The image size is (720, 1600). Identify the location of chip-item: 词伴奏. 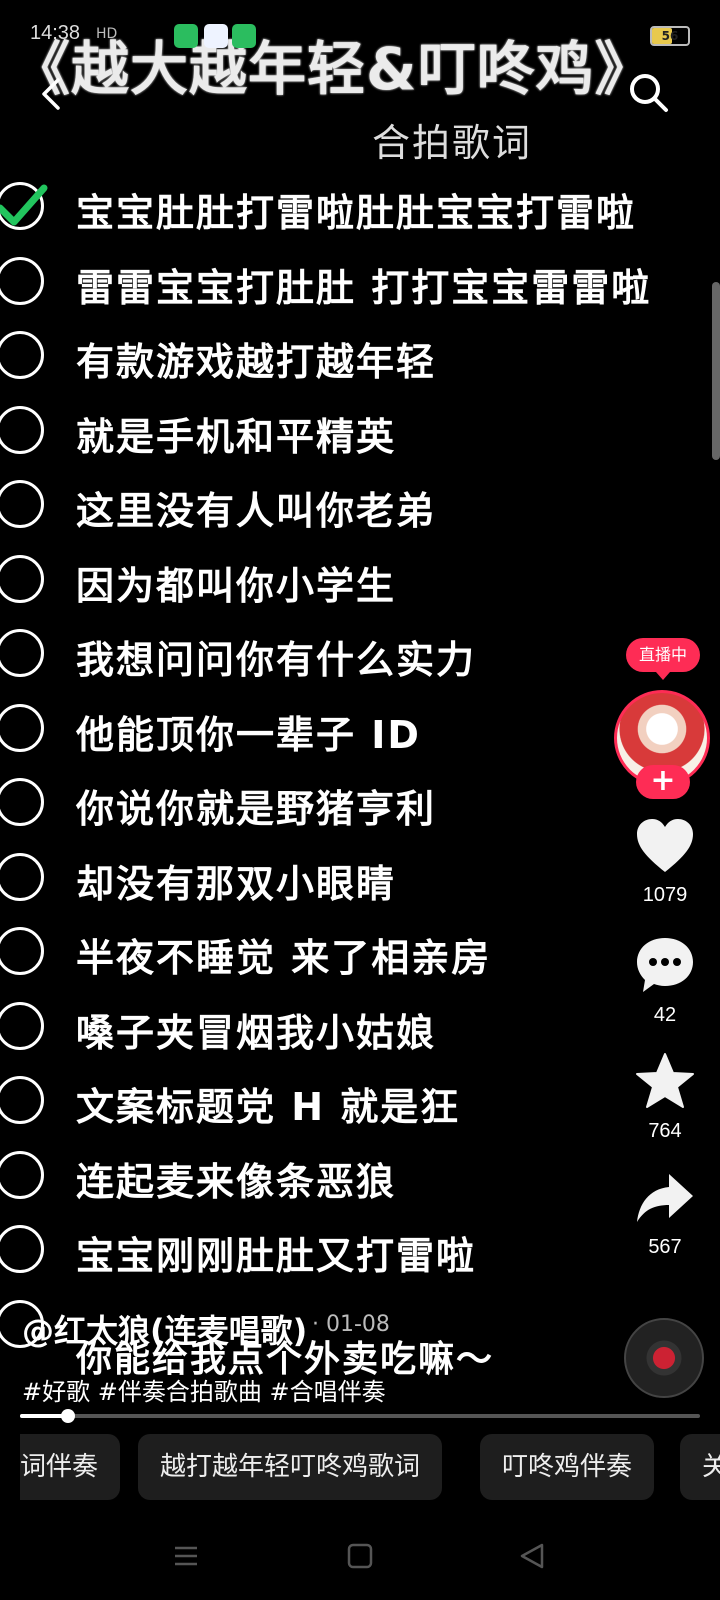
(70, 1467).